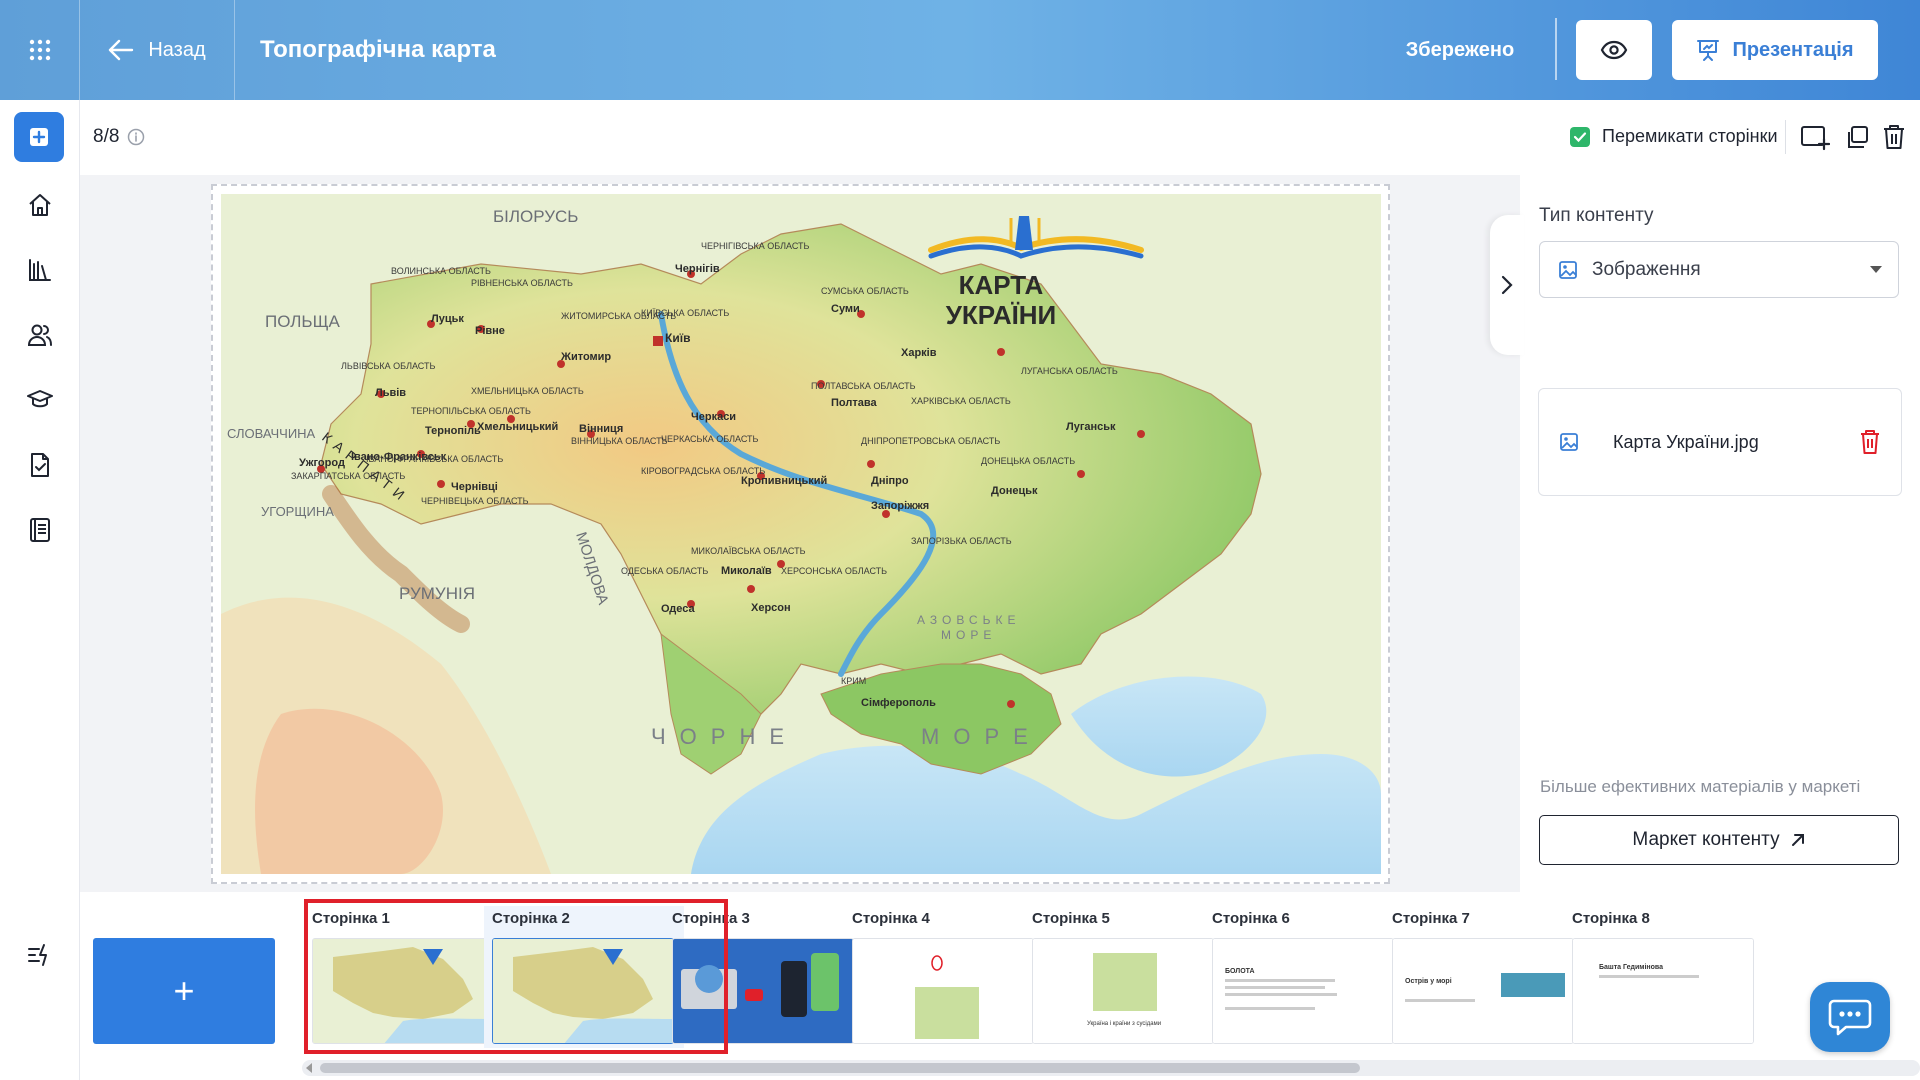 The width and height of the screenshot is (1920, 1080). What do you see at coordinates (1240, 971) in the screenshot?
I see `thumb-heading: БОЛОТА` at bounding box center [1240, 971].